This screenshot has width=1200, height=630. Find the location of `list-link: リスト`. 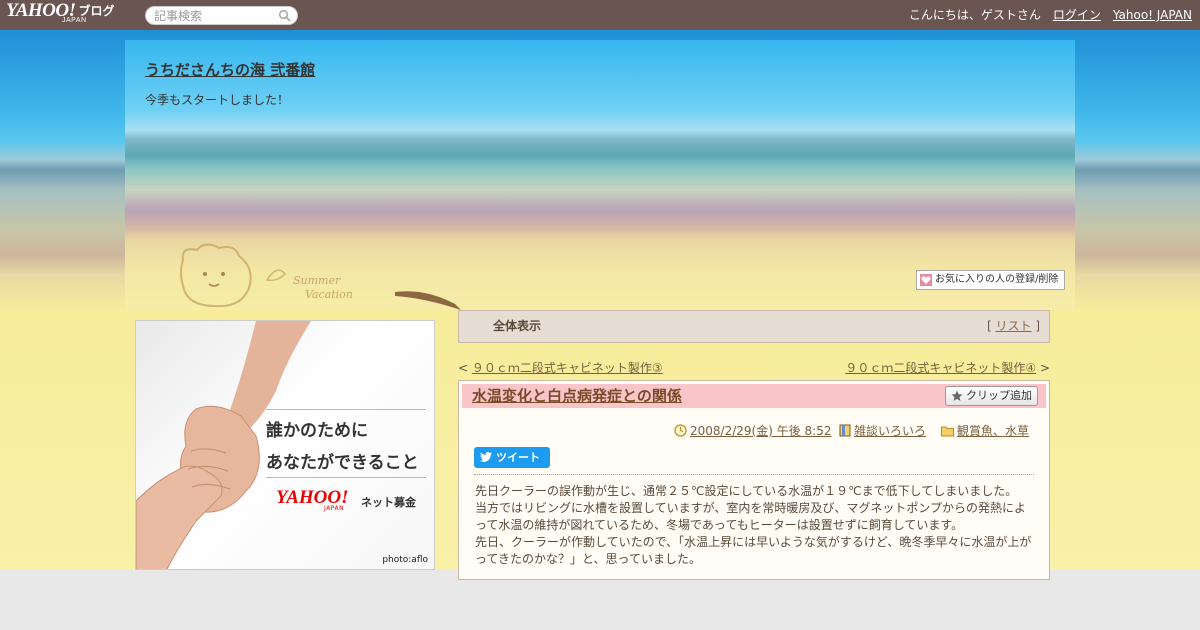

list-link: リスト is located at coordinates (1013, 326).